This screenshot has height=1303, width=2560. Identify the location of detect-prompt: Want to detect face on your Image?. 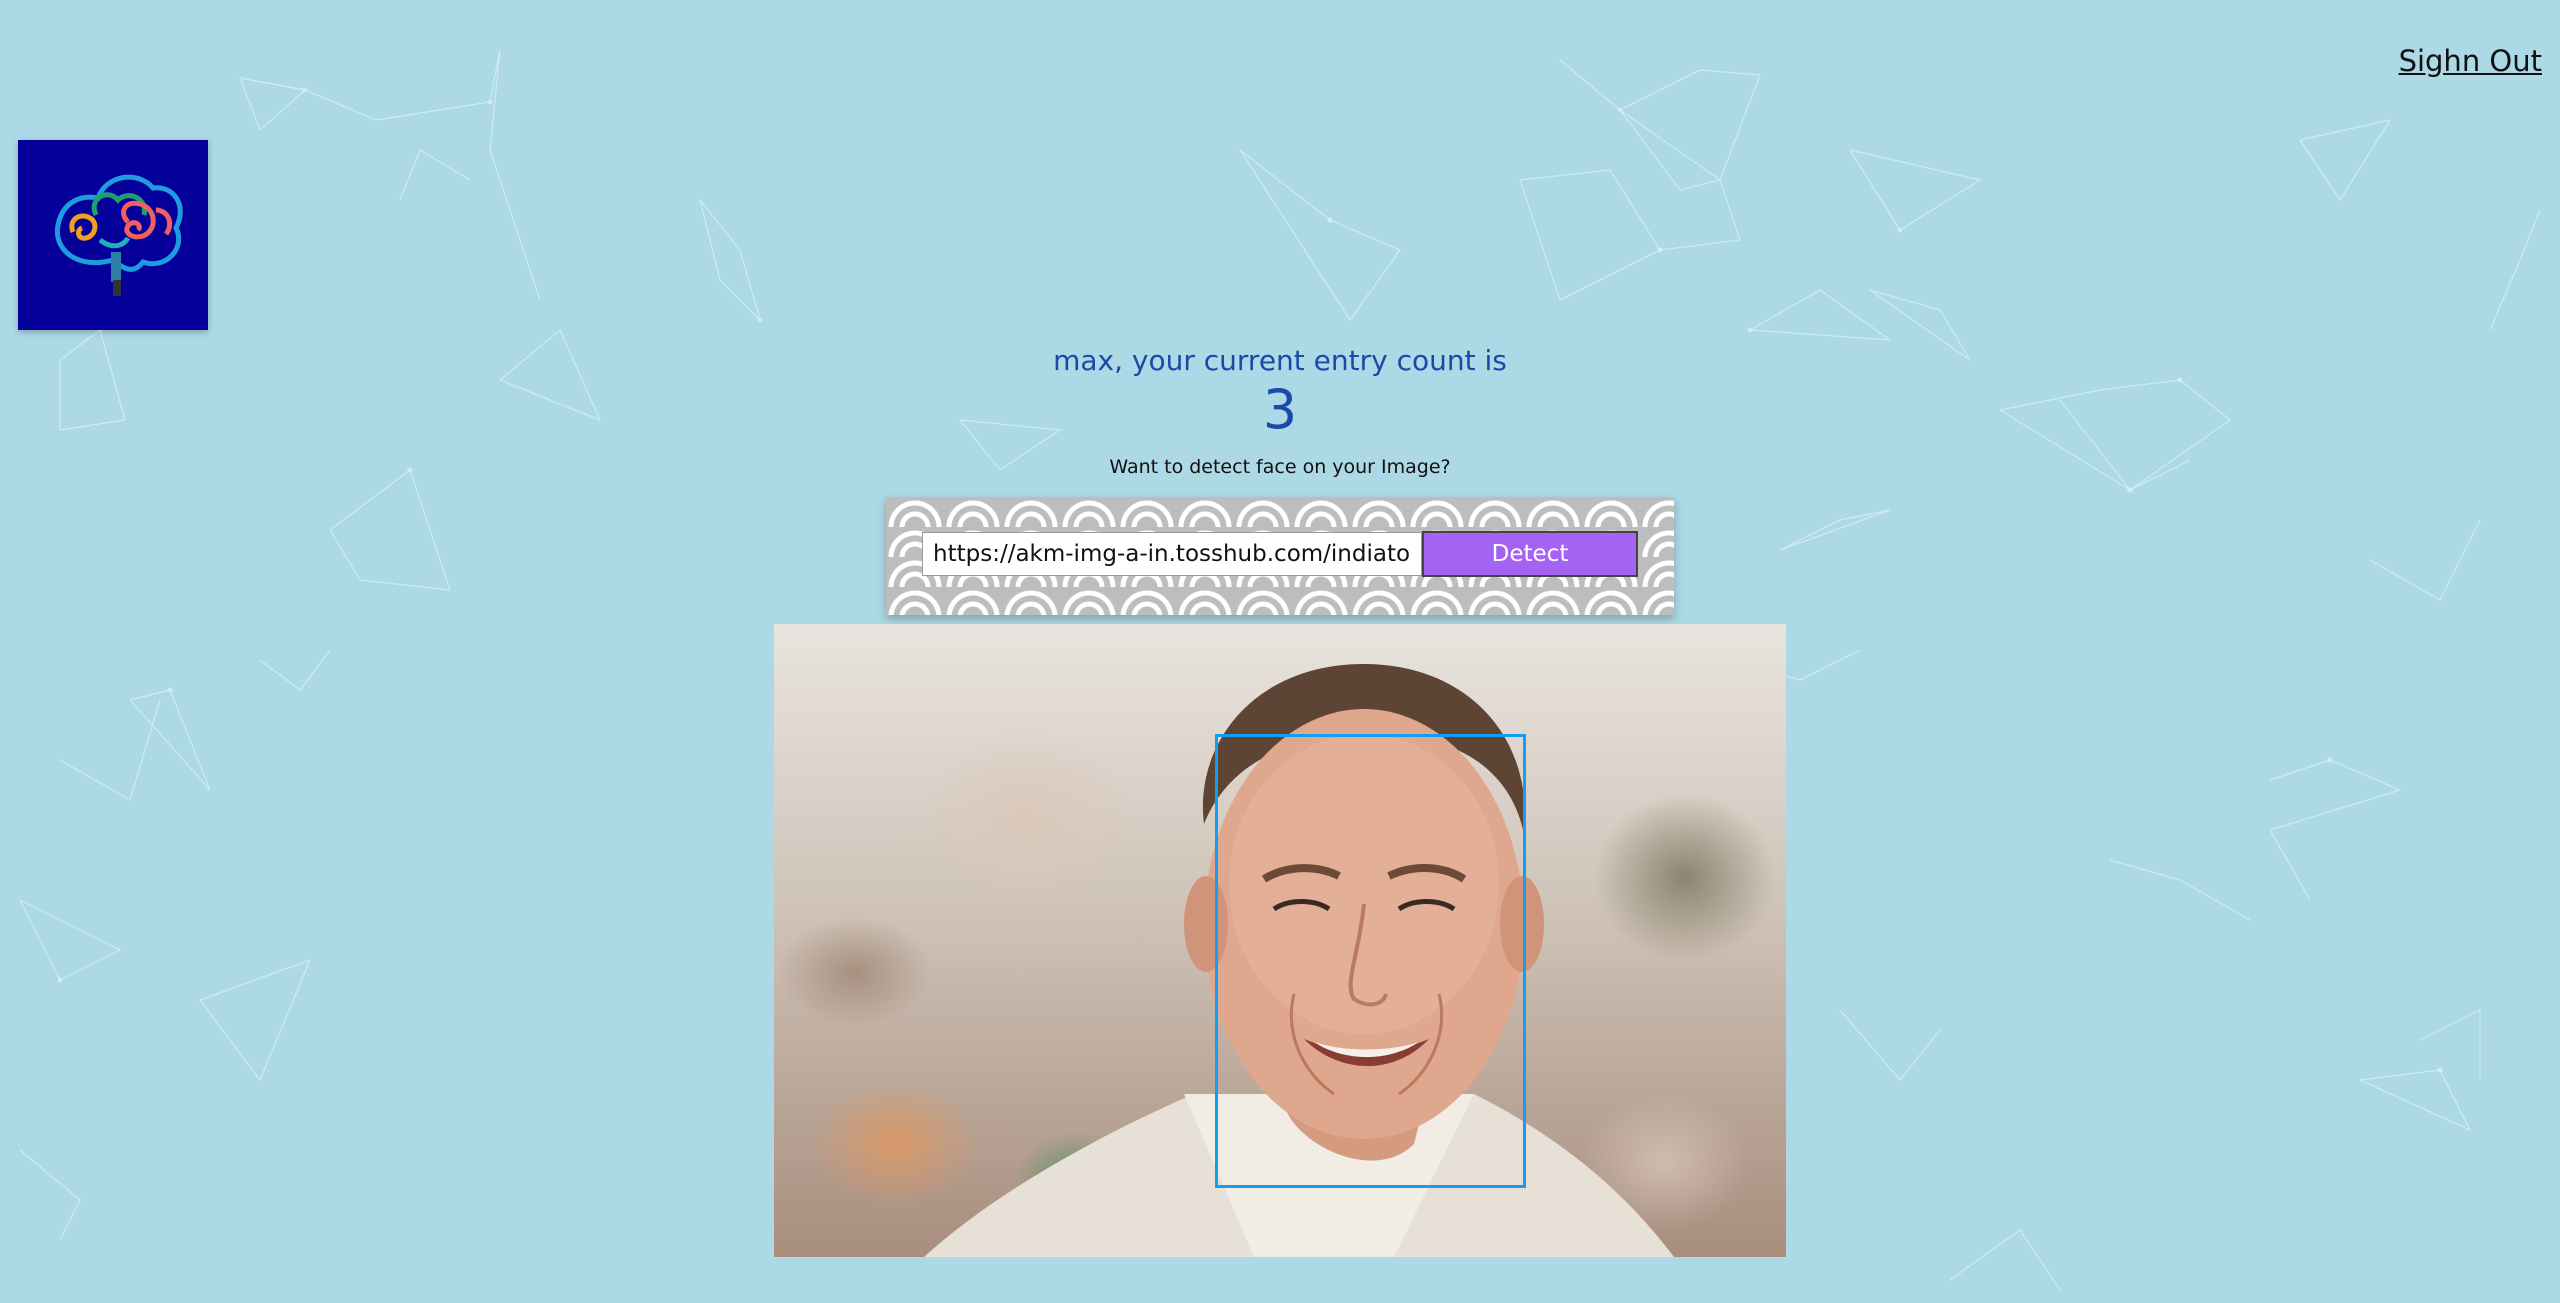
(1280, 467).